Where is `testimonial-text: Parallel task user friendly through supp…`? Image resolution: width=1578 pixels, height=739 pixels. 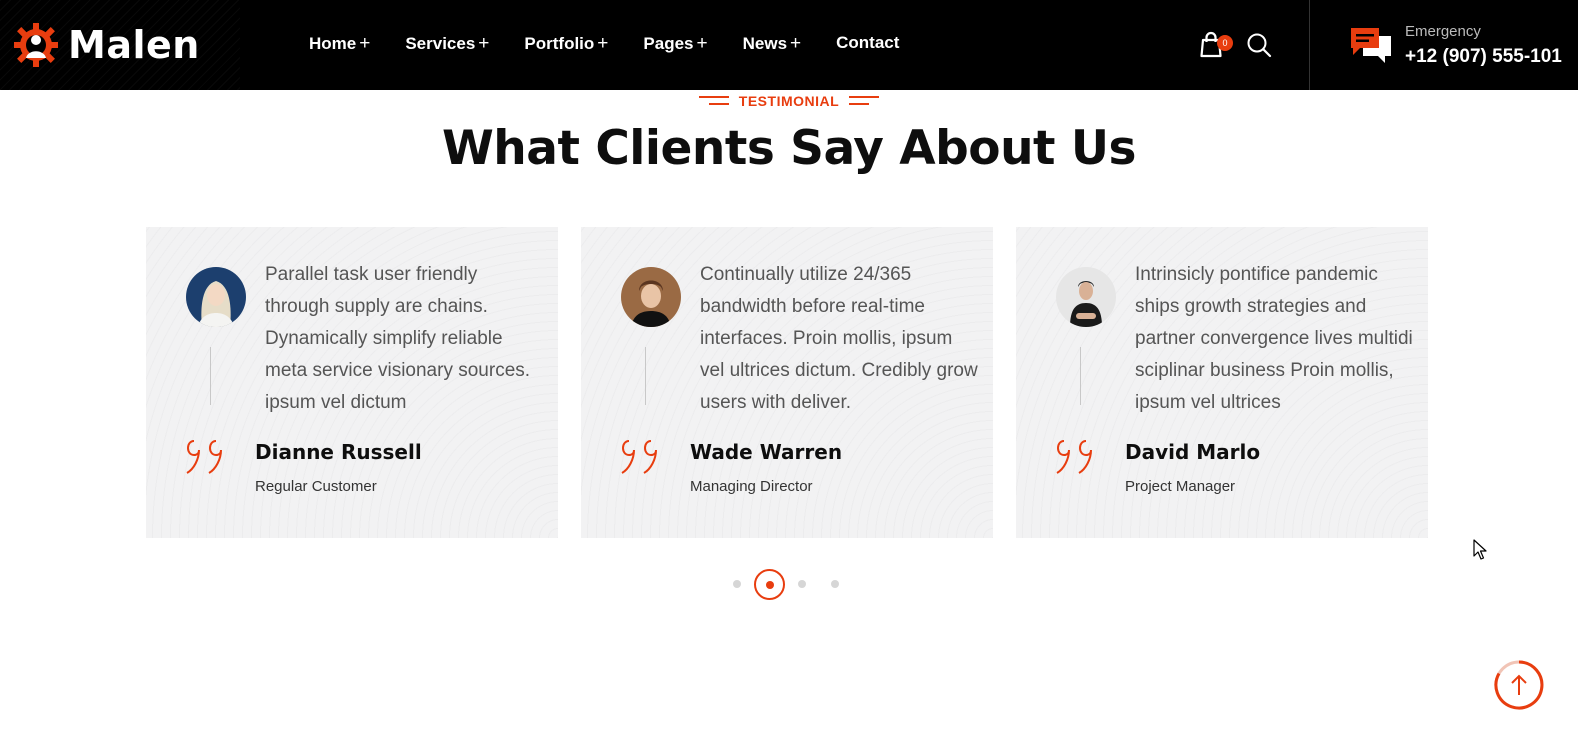 testimonial-text: Parallel task user friendly through supp… is located at coordinates (398, 338).